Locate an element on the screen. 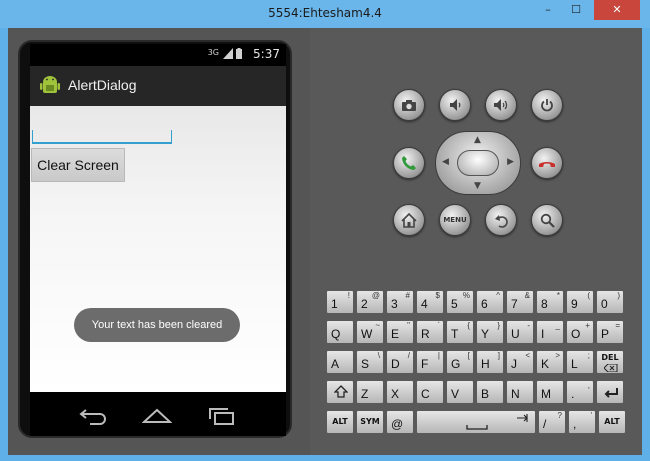 The image size is (650, 461). key-u: U- is located at coordinates (520, 332).